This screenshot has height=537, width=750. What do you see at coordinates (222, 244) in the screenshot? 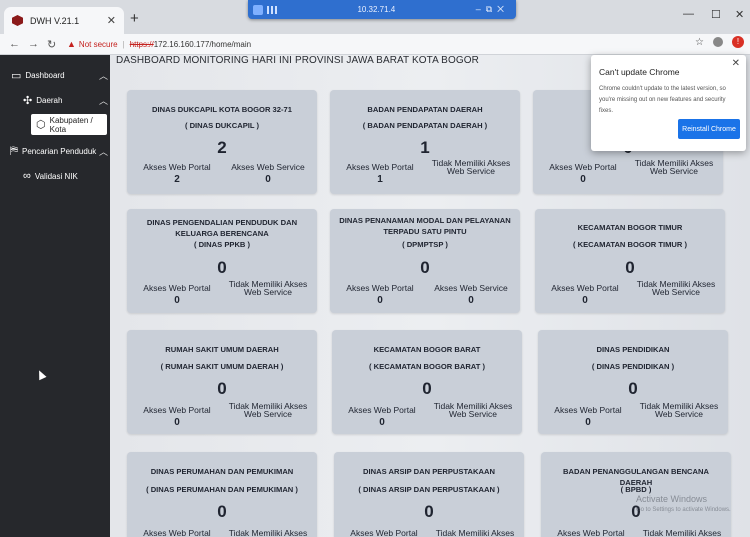
I see `card-abbr: ( DINAS PPKB )` at bounding box center [222, 244].